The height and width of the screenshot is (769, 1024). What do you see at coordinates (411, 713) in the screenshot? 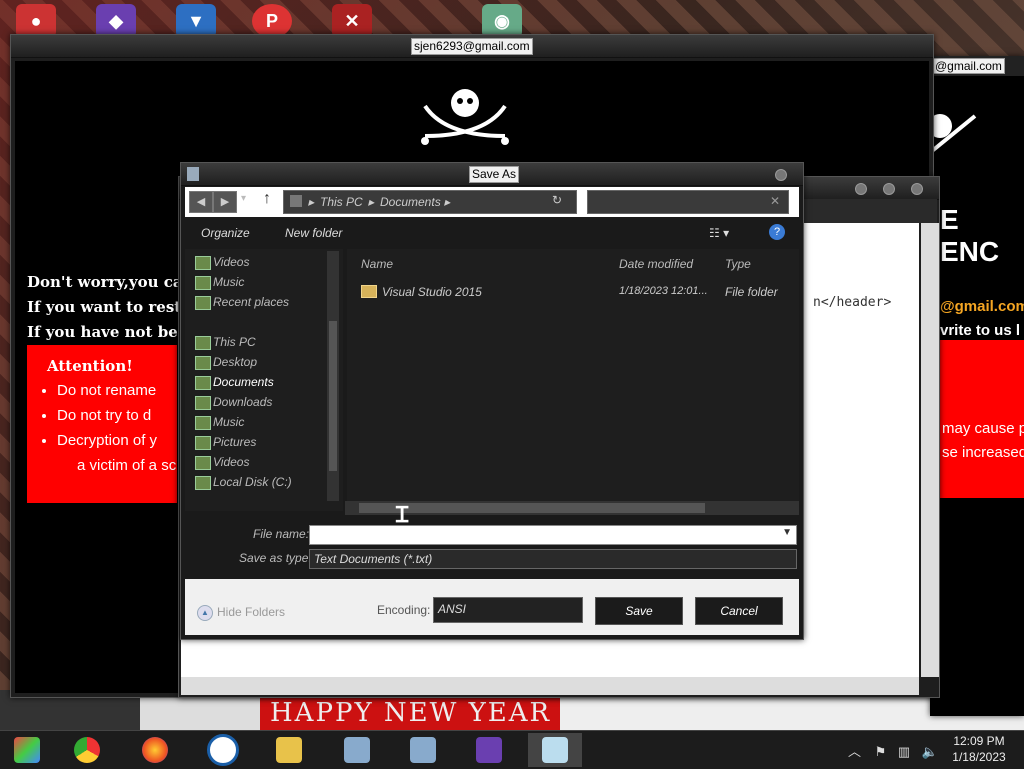
I see `desktop-banner: HAPPY NEW YEAR` at bounding box center [411, 713].